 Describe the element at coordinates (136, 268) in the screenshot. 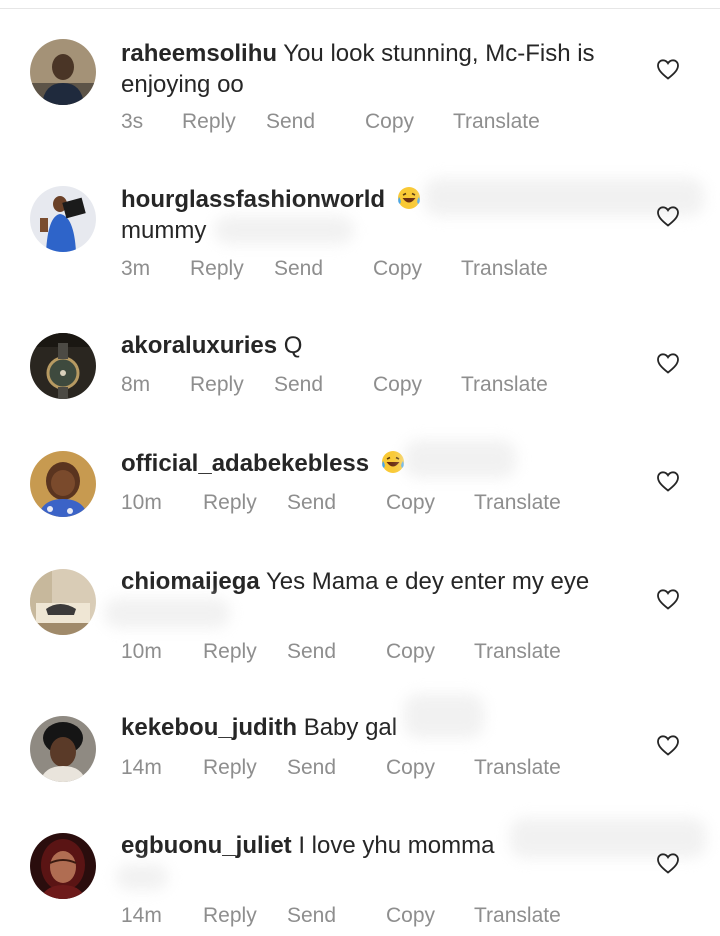

I see `timestamp: 3m` at that location.